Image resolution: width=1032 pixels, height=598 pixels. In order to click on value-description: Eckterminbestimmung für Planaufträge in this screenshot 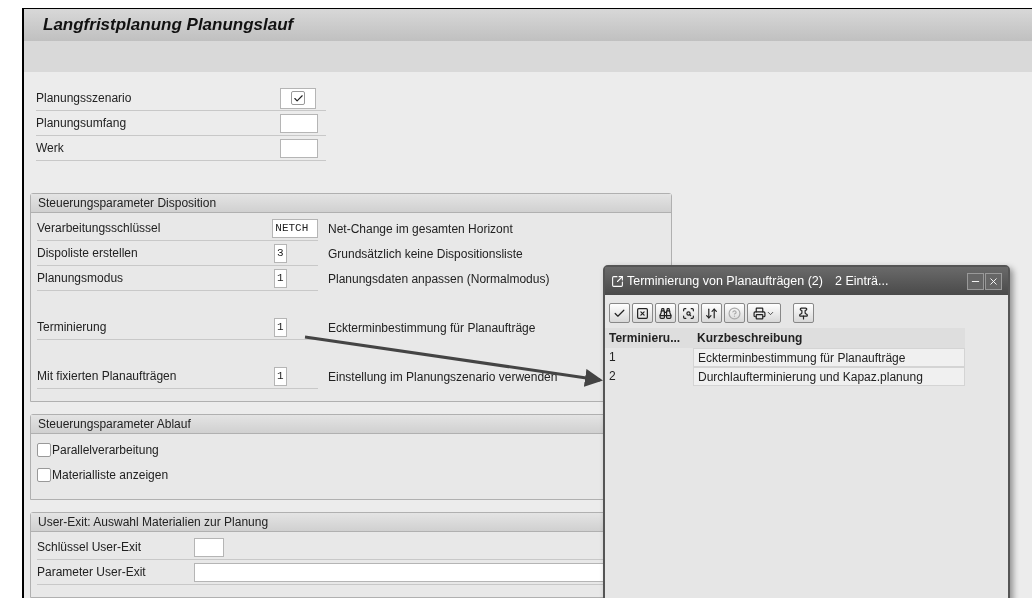, I will do `click(432, 328)`.